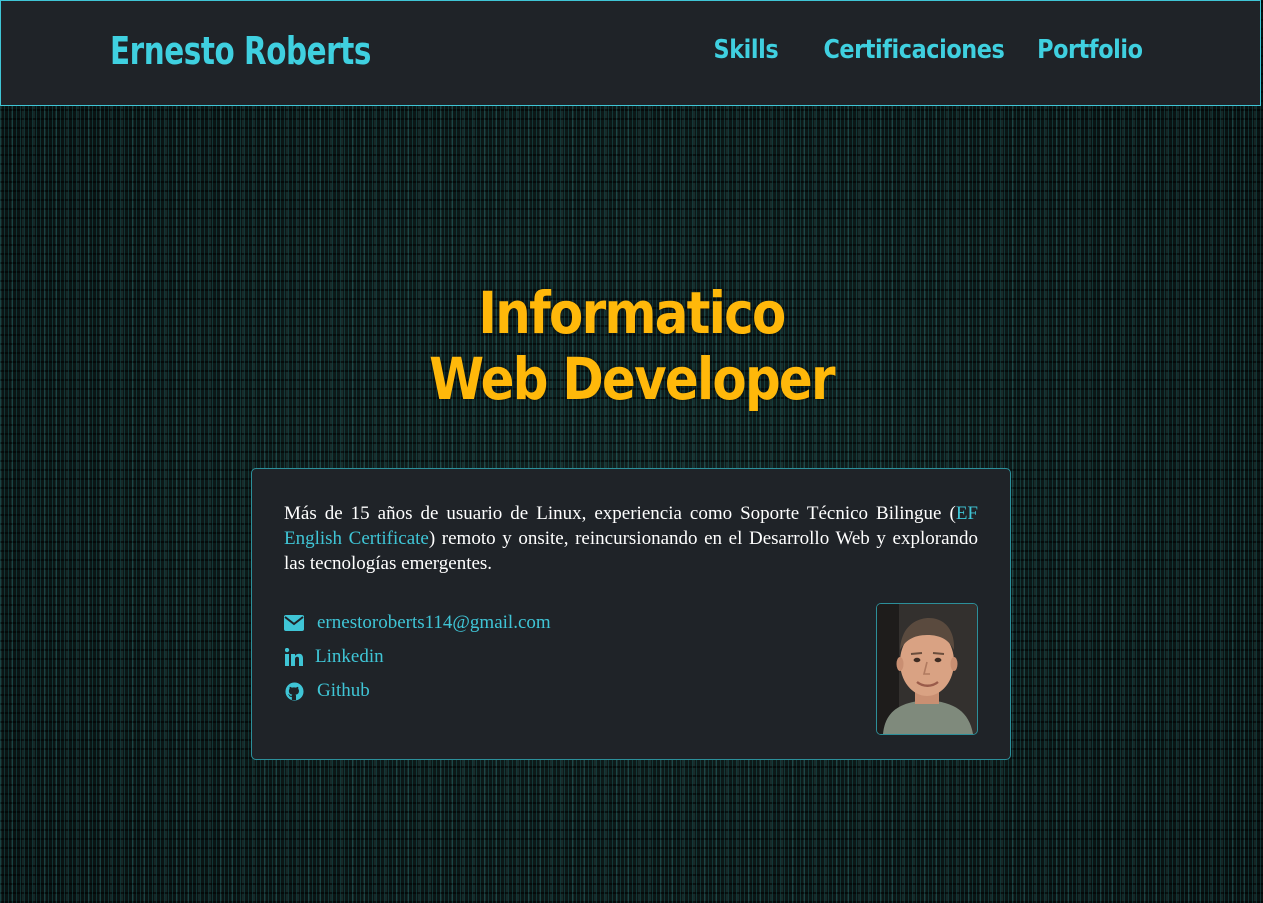 This screenshot has width=1263, height=903. Describe the element at coordinates (343, 691) in the screenshot. I see `github-link: Github` at that location.